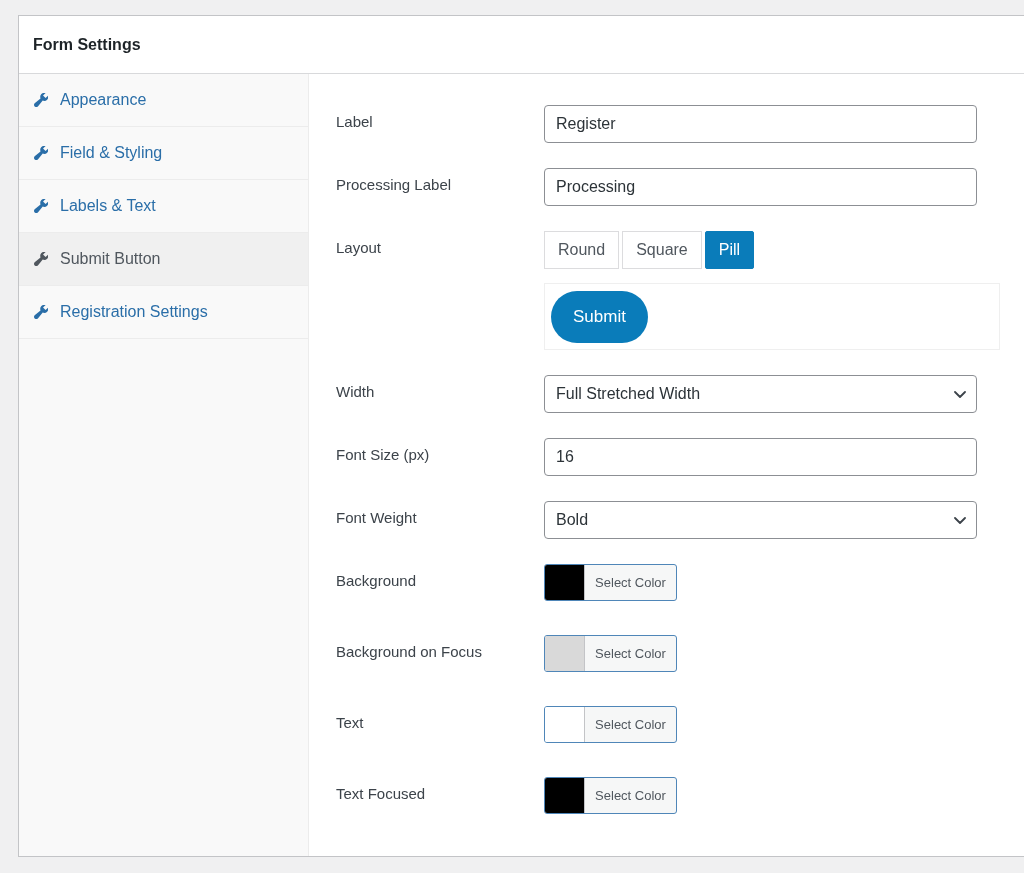 The width and height of the screenshot is (1024, 873). Describe the element at coordinates (409, 651) in the screenshot. I see `field-label: Background on Focus` at that location.